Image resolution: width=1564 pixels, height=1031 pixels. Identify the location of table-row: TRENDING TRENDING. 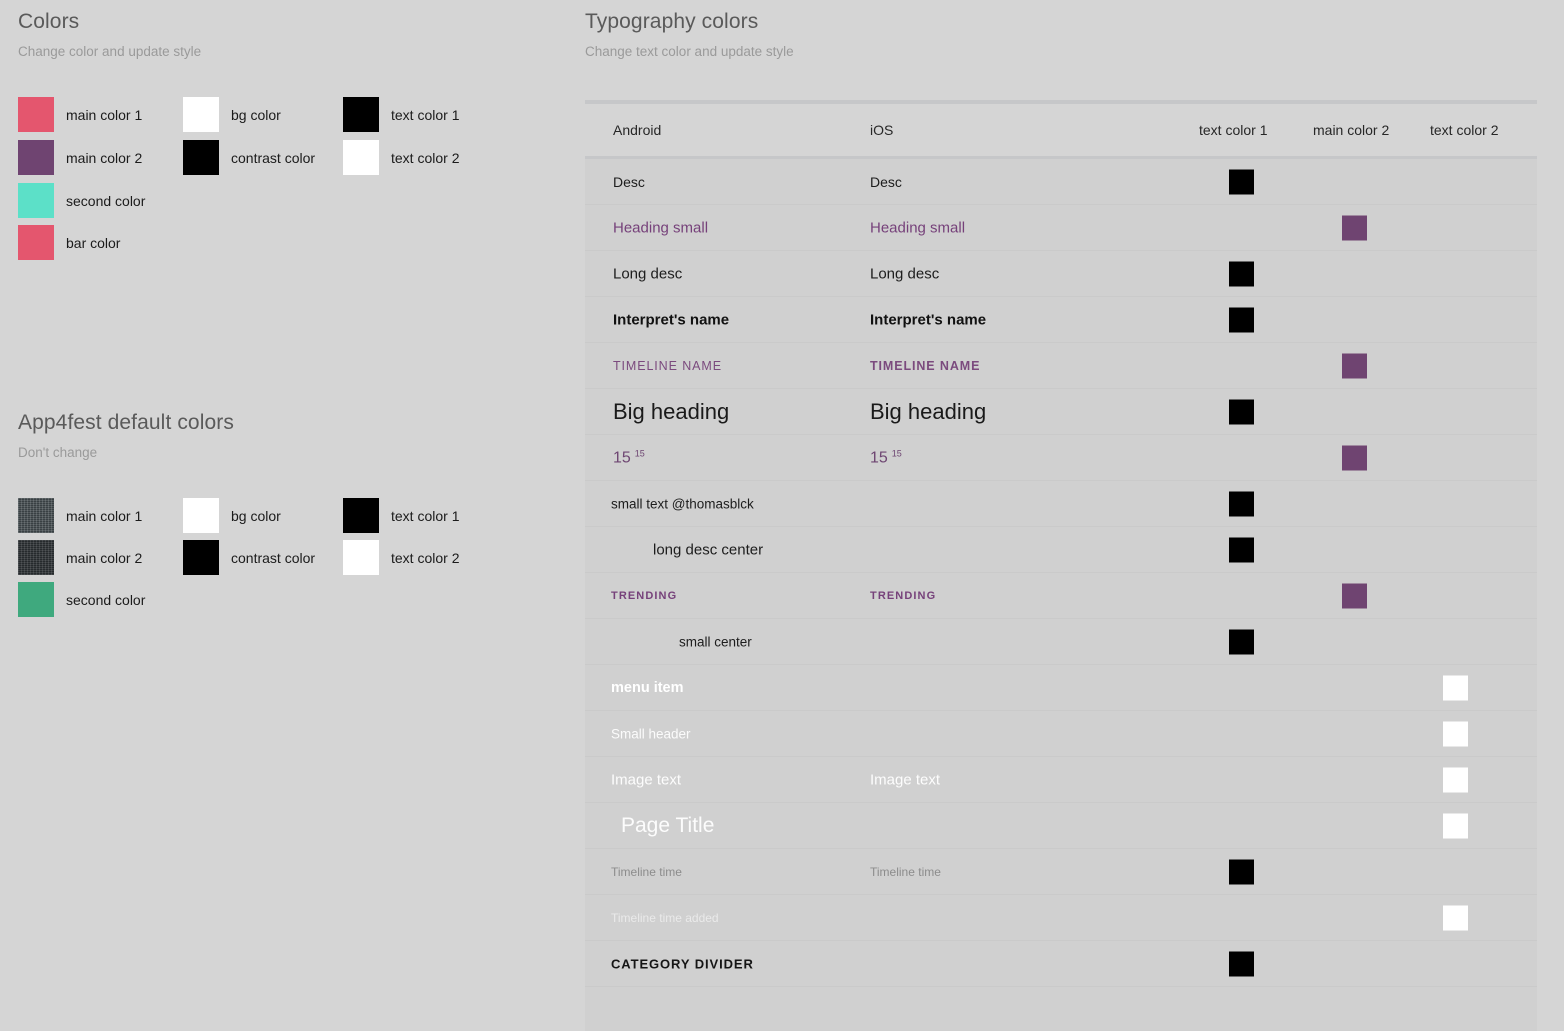
(1061, 596).